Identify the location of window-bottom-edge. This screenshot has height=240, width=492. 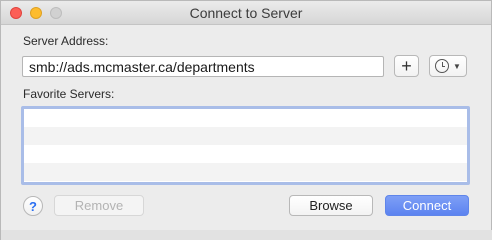
(246, 235).